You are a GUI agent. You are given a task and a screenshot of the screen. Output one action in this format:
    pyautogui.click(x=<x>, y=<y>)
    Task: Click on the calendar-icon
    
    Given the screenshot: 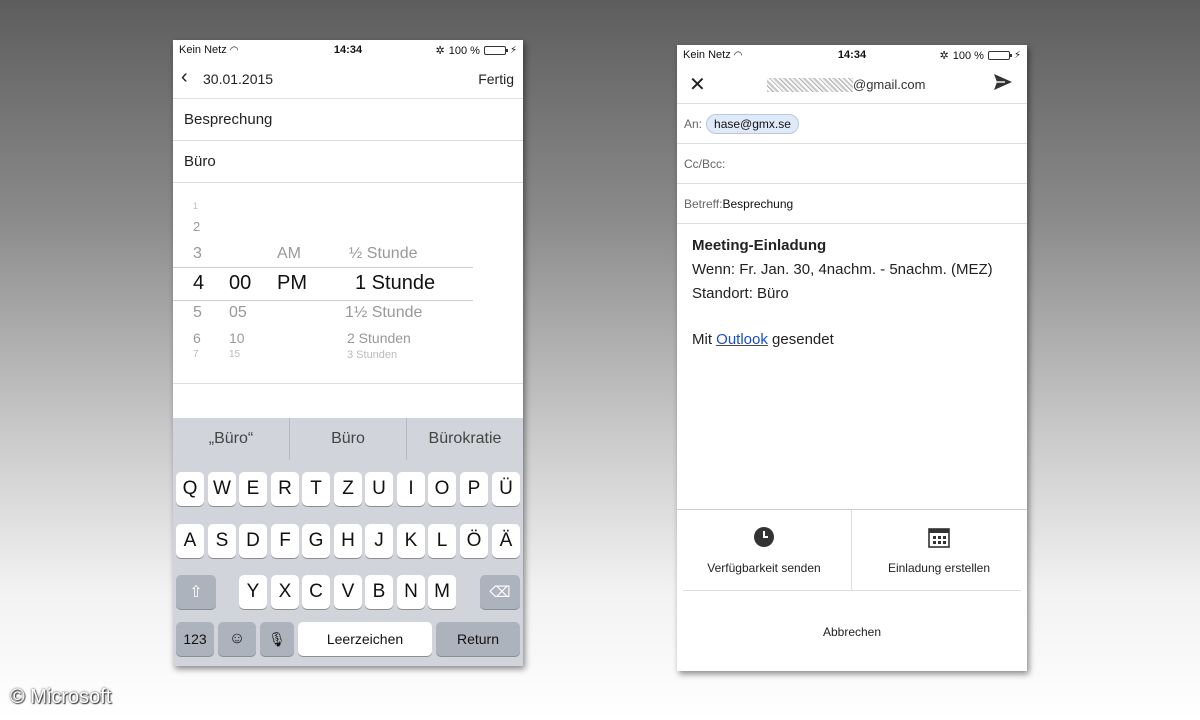 What is the action you would take?
    pyautogui.click(x=939, y=538)
    